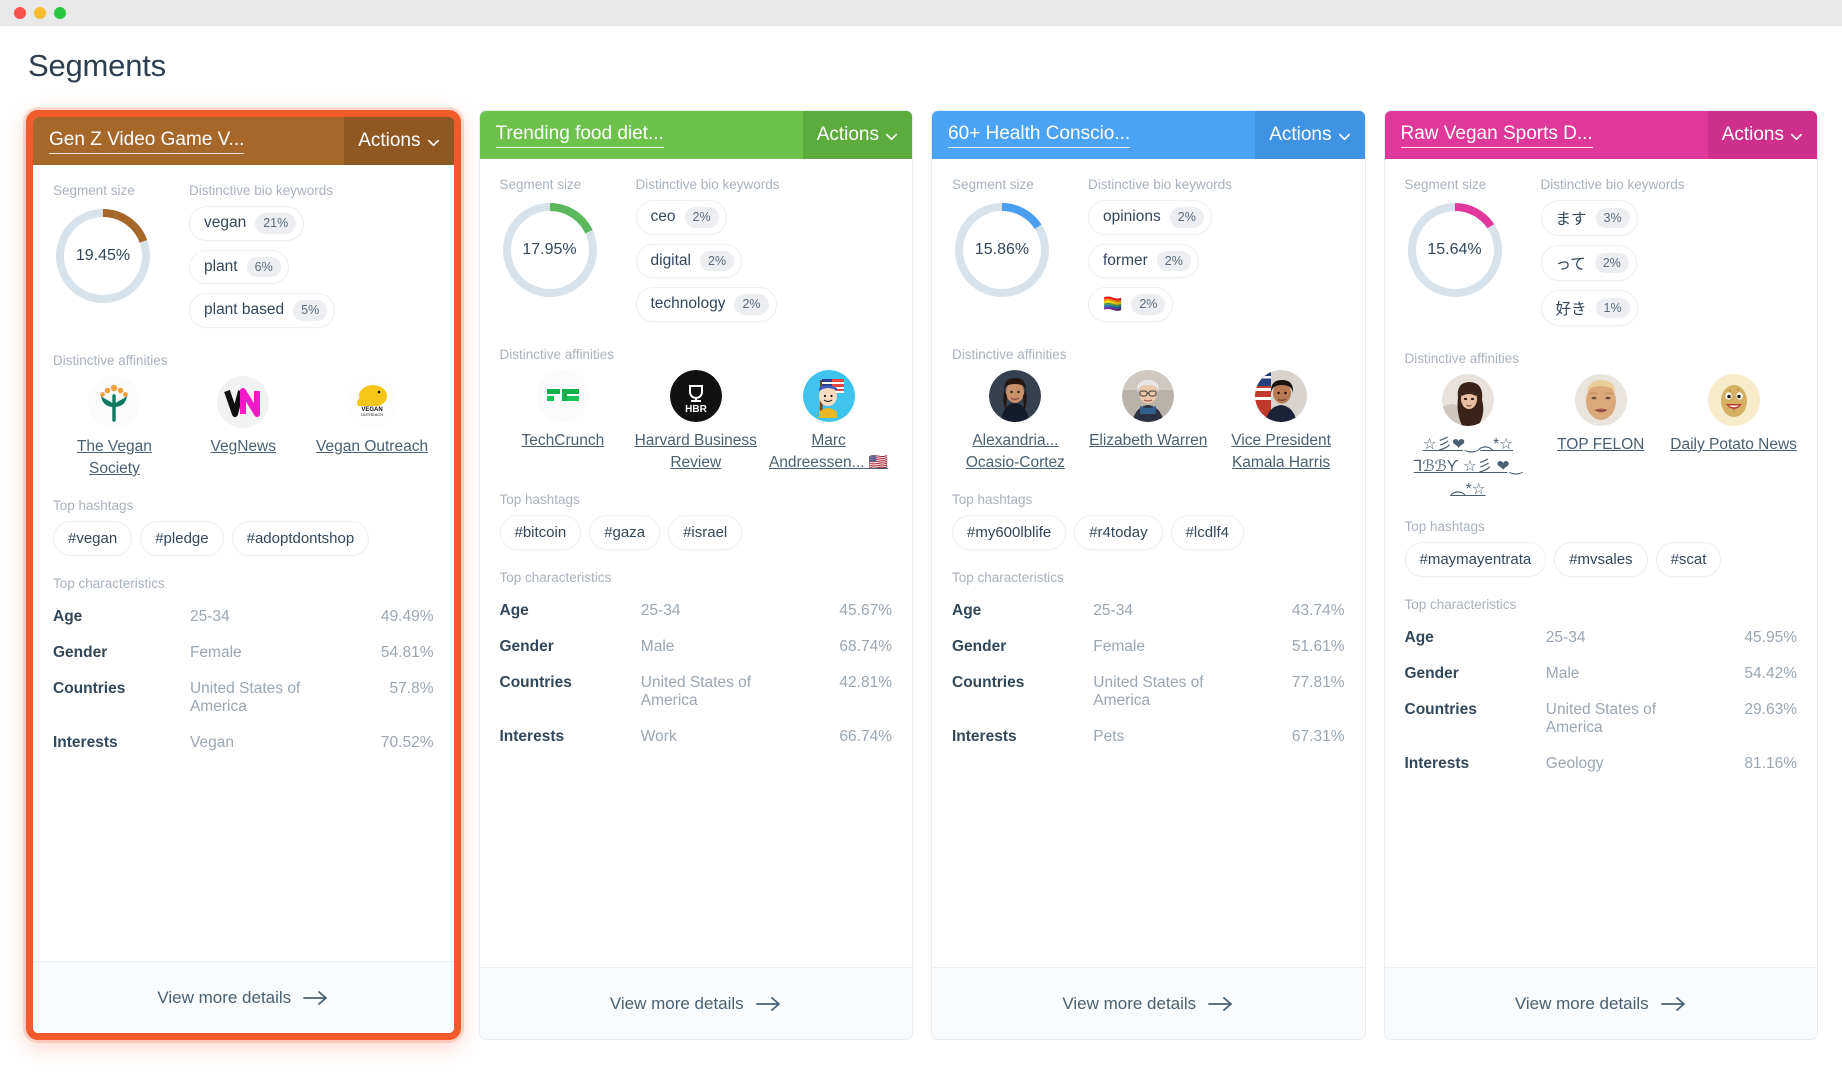 This screenshot has height=1080, width=1842. Describe the element at coordinates (93, 539) in the screenshot. I see `hashtag-chip: #vegan` at that location.